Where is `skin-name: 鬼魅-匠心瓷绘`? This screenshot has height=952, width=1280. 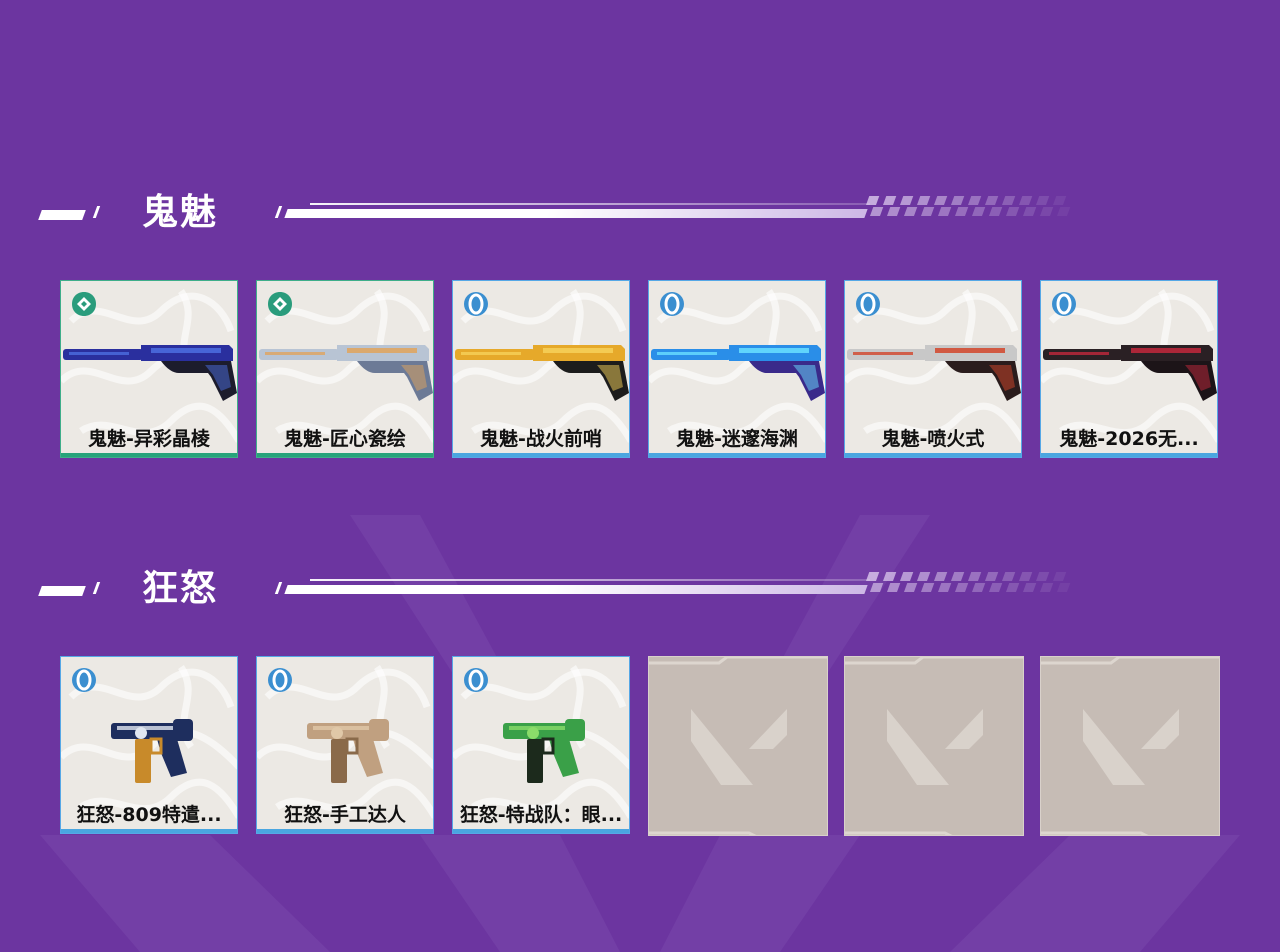 skin-name: 鬼魅-匠心瓷绘 is located at coordinates (345, 439).